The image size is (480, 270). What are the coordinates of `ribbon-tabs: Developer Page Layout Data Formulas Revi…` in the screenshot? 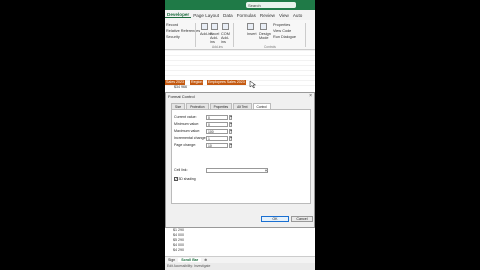 It's located at (240, 15).